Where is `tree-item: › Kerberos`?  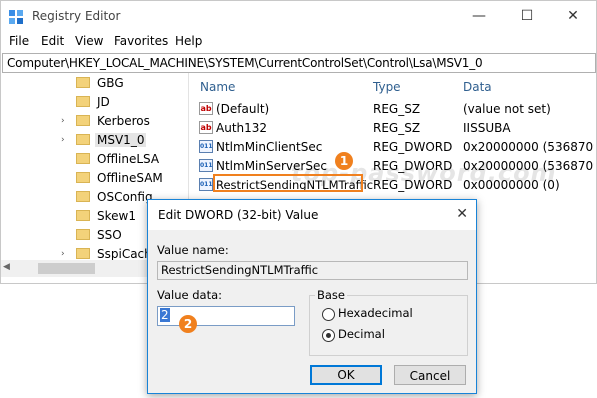
tree-item: › Kerberos is located at coordinates (94, 121).